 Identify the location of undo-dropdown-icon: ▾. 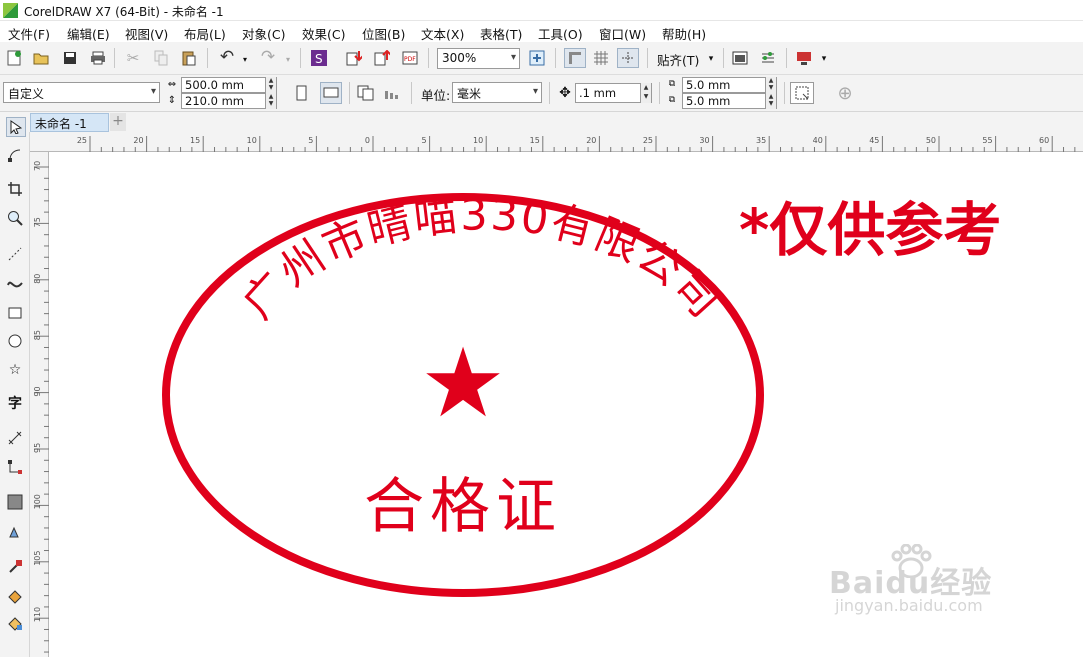
(245, 59).